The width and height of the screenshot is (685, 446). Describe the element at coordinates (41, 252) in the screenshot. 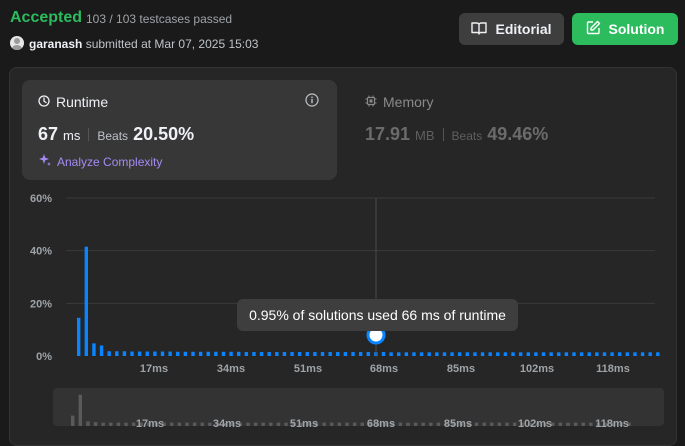

I see `y-tick-label: 40%` at that location.